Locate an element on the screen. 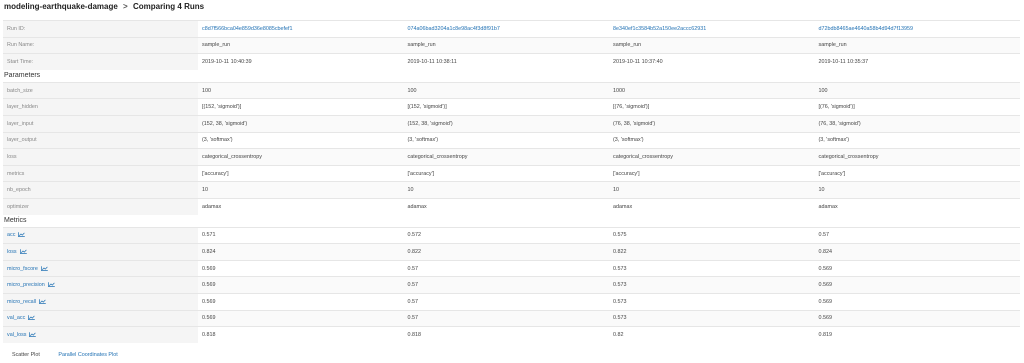  run-id-link: 8e340ef1c3584b52a150ee2accc62931 is located at coordinates (712, 29).